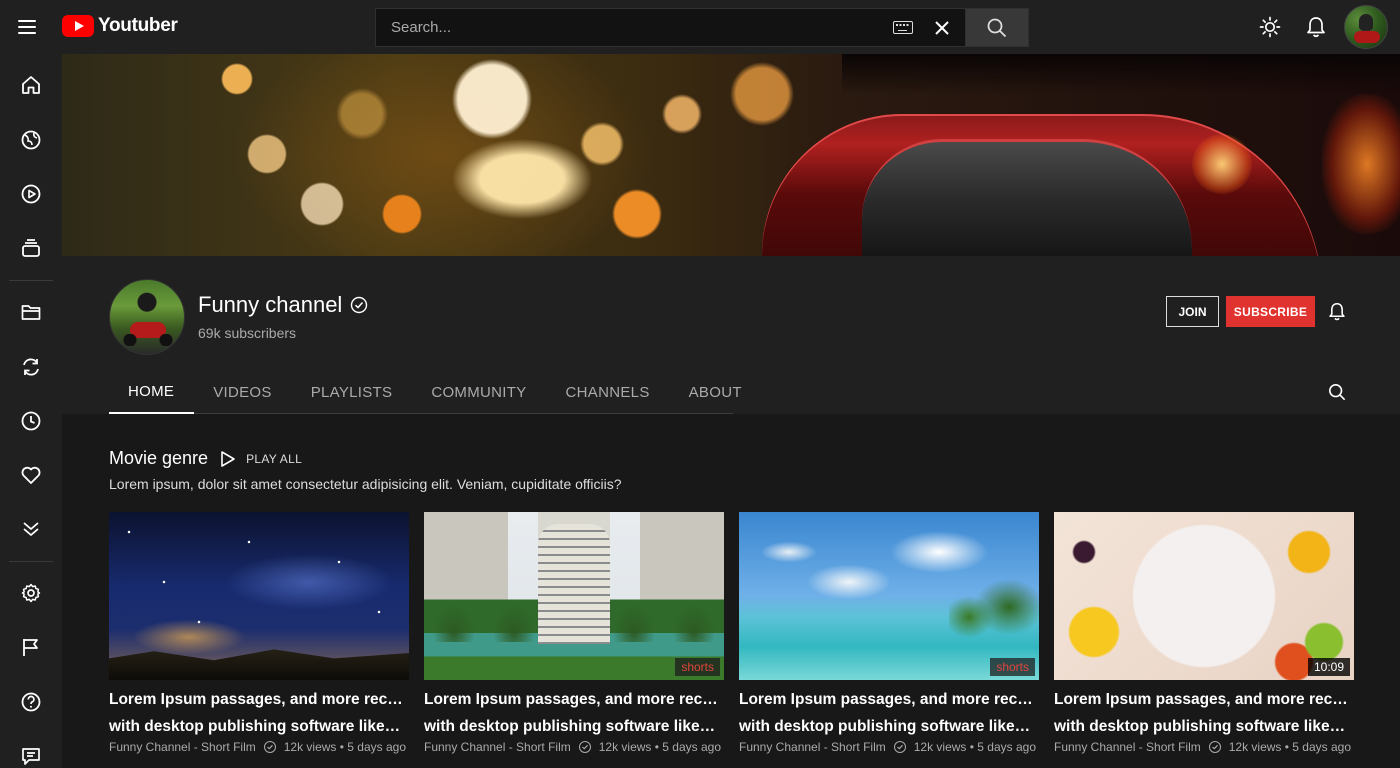 The width and height of the screenshot is (1400, 768). I want to click on sidebar-item-settings, so click(31, 593).